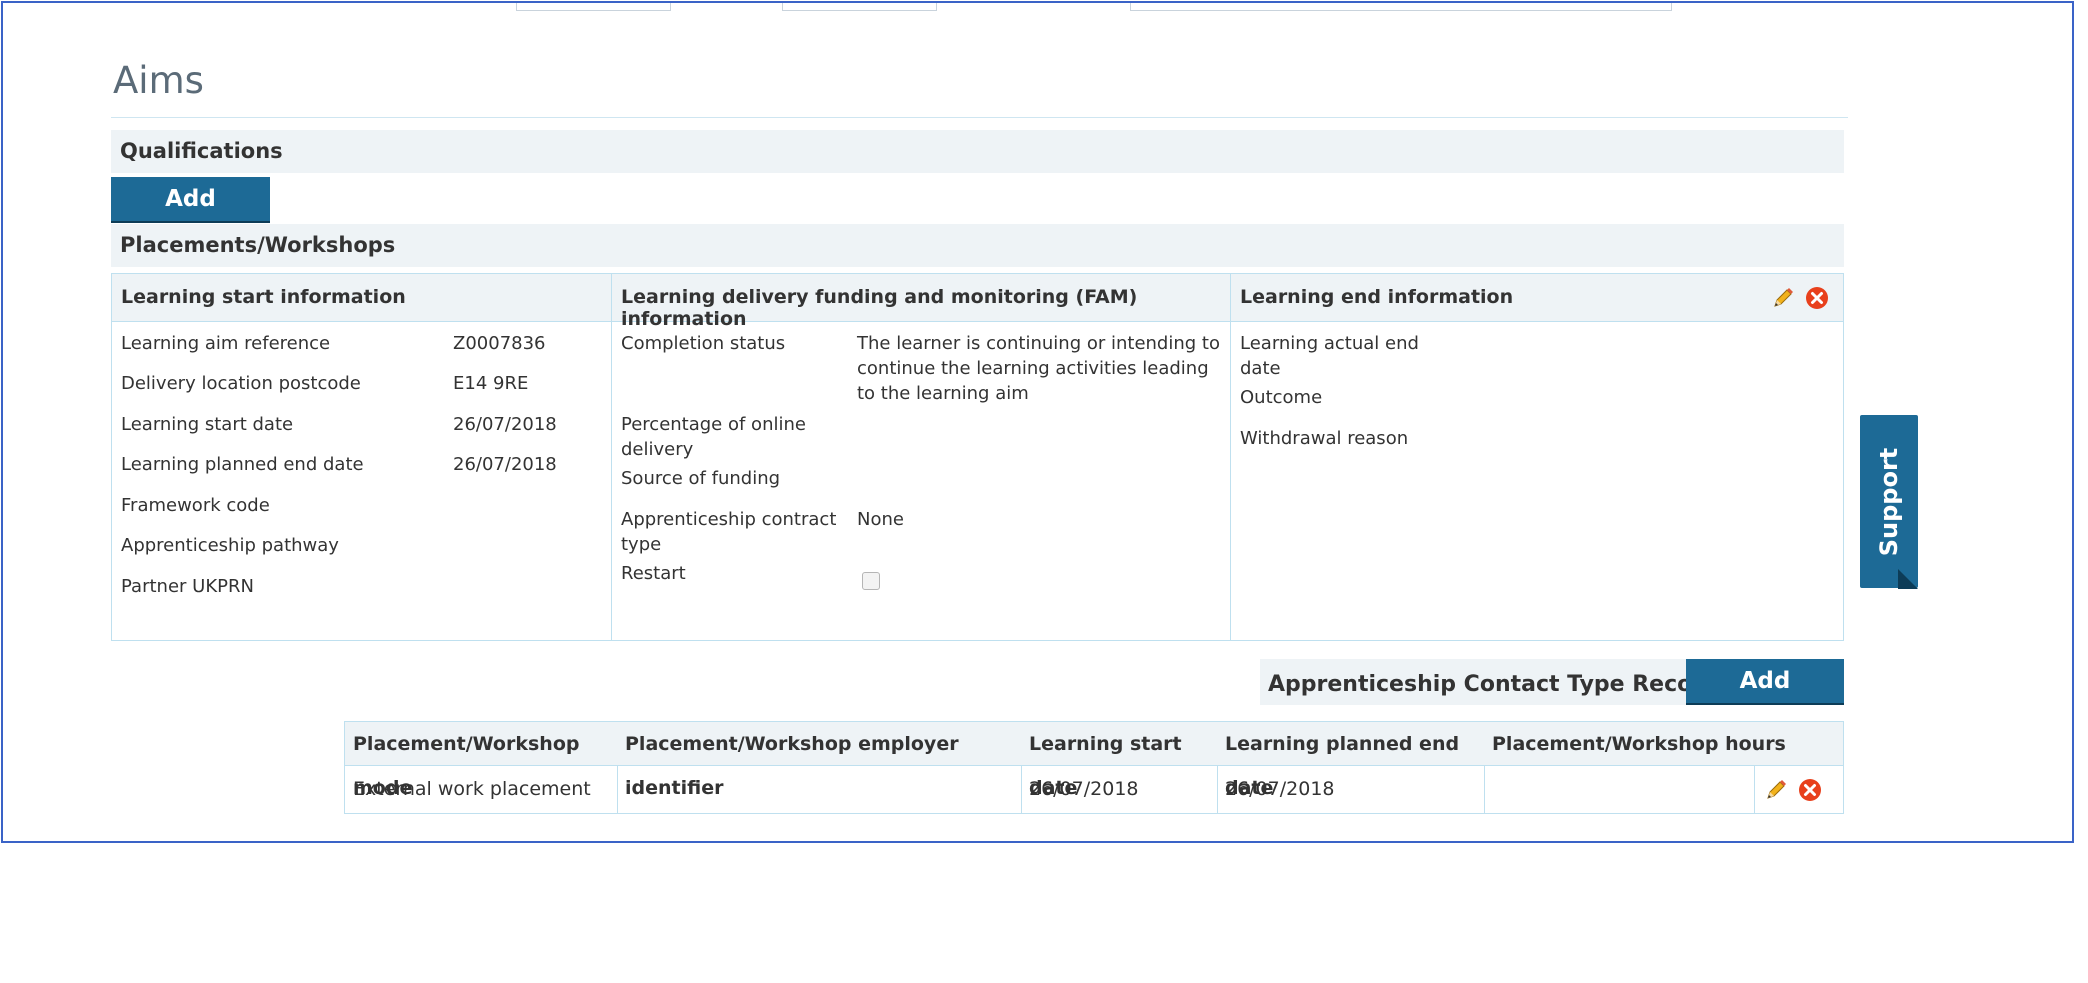  Describe the element at coordinates (1500, 684) in the screenshot. I see `apprenticeship-contact-heading: Apprenticeship Contact Type Records` at that location.